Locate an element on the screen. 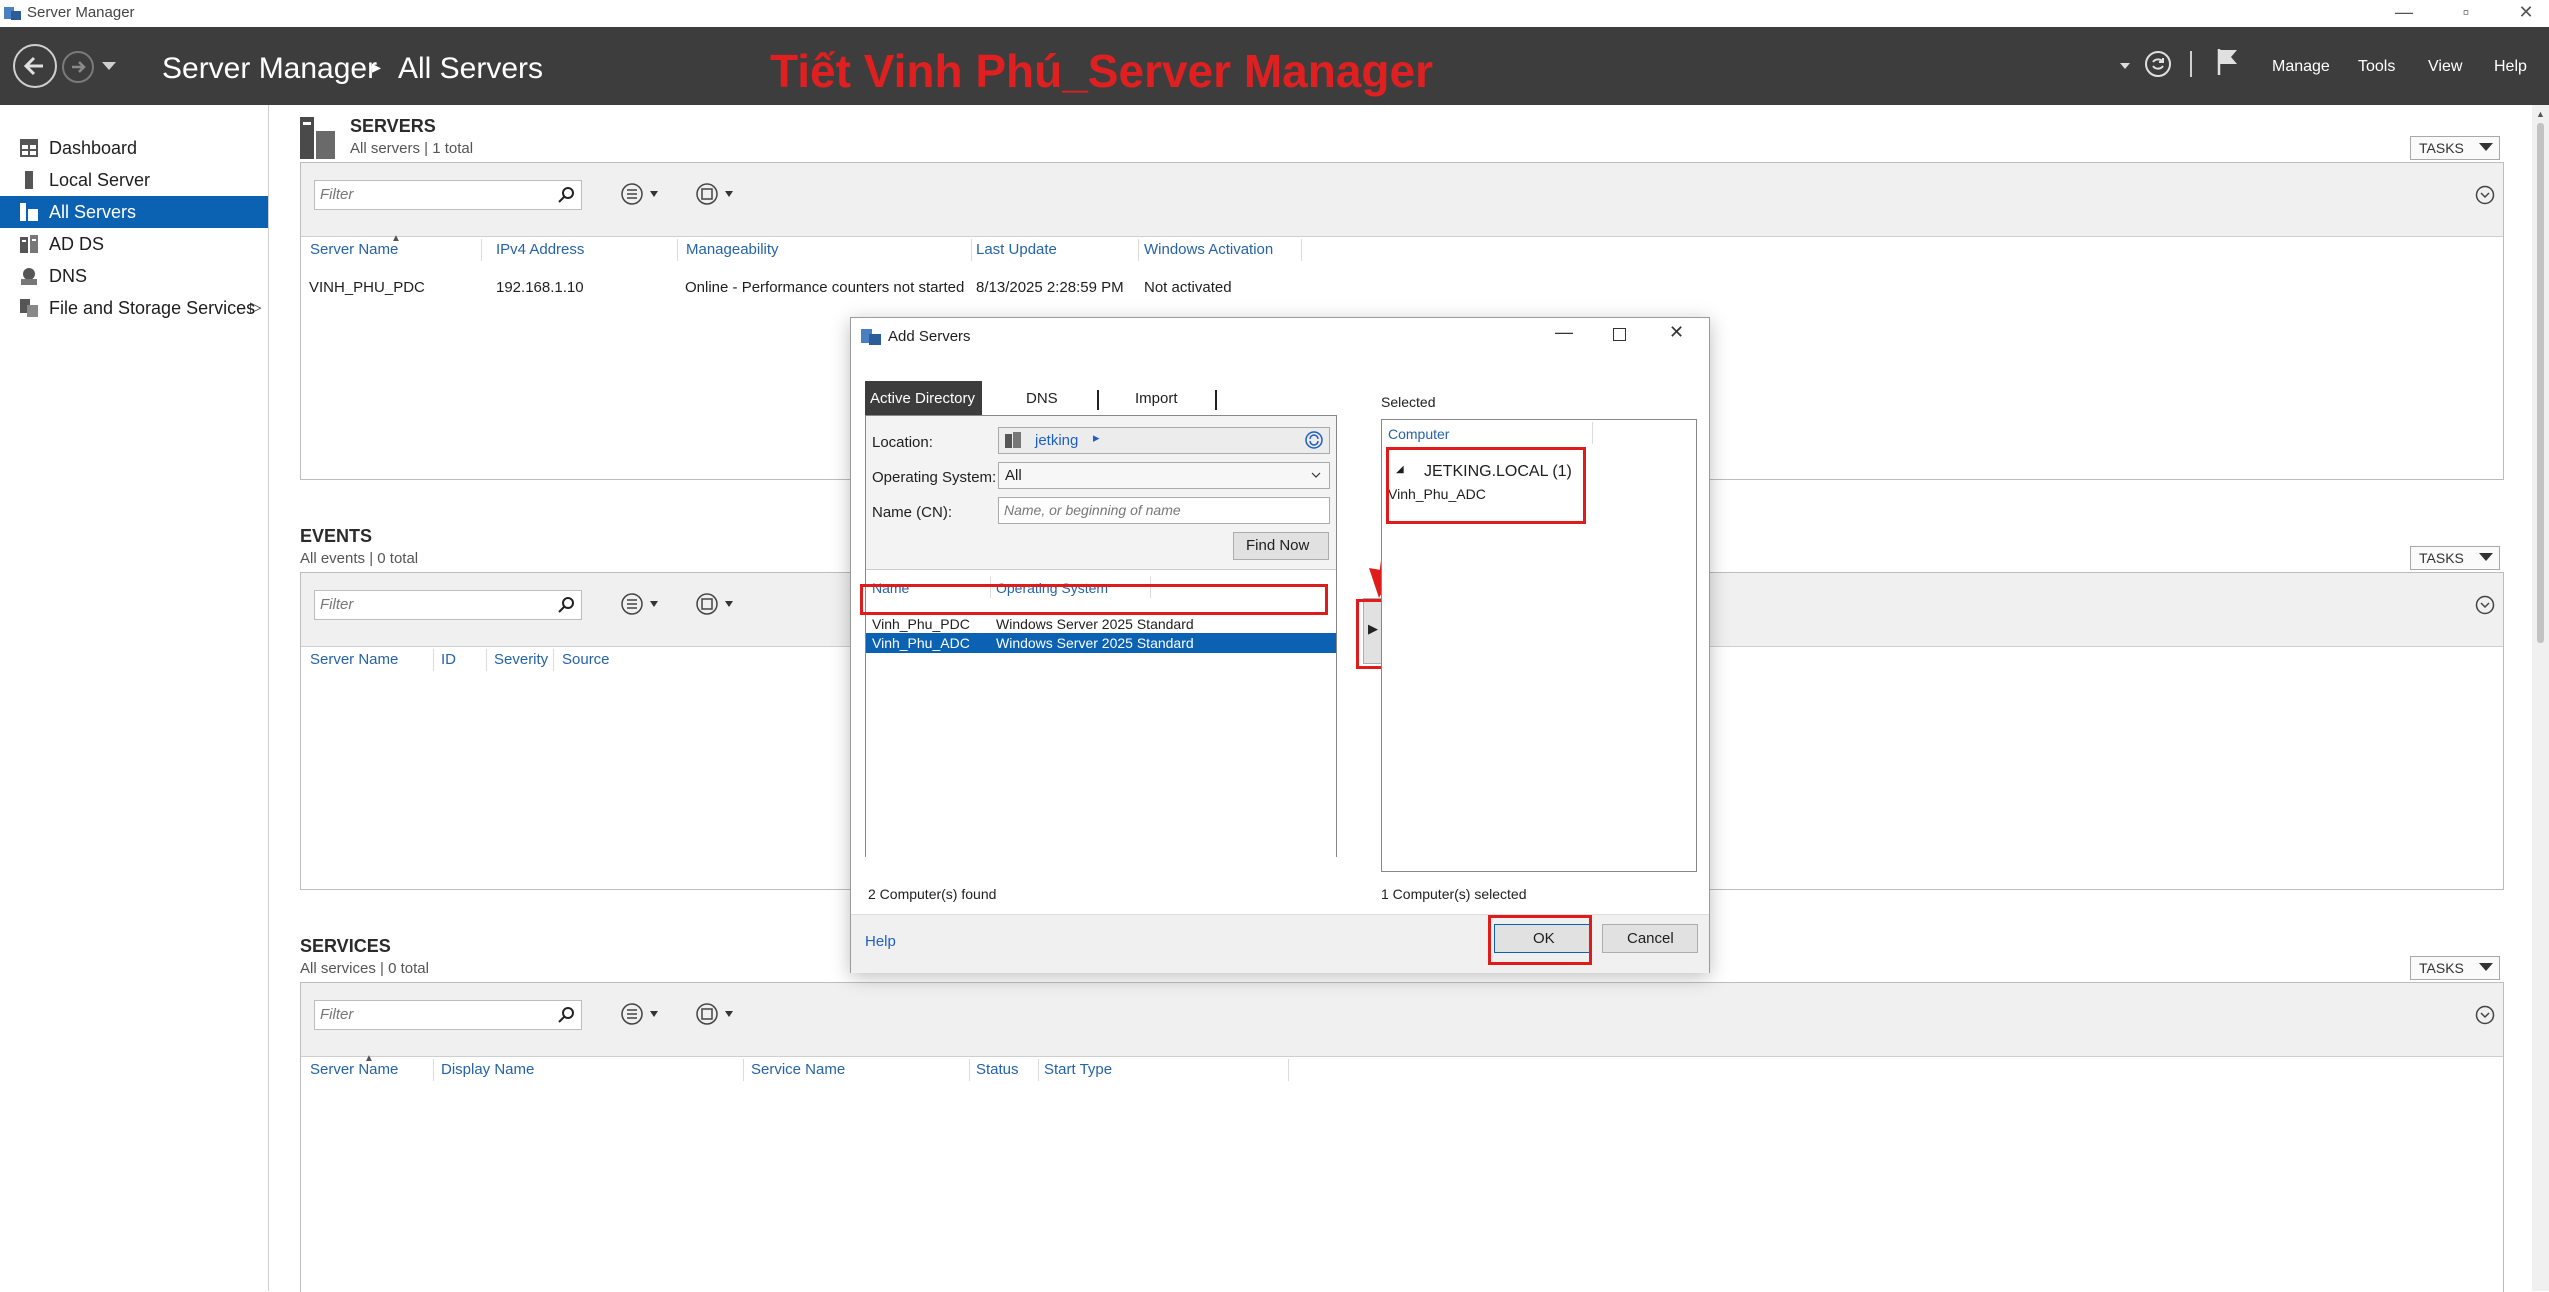 The image size is (2549, 1292). servers-tasks-button: TASKS is located at coordinates (2455, 148).